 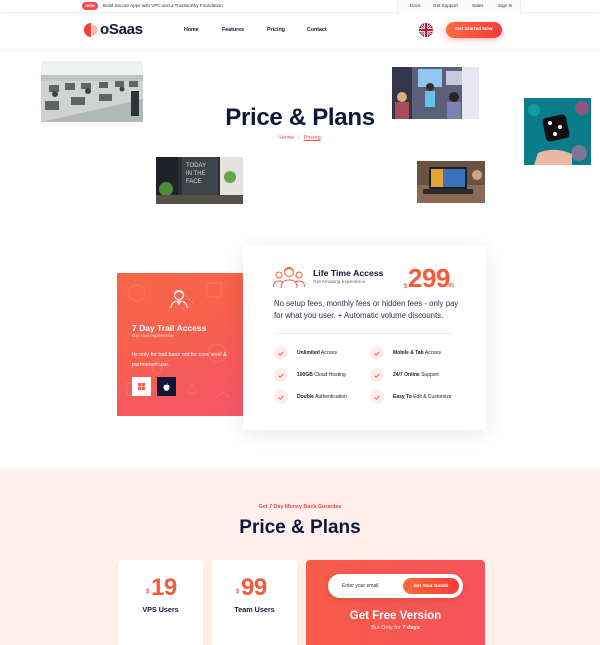 I want to click on nav-features: Features, so click(x=233, y=30).